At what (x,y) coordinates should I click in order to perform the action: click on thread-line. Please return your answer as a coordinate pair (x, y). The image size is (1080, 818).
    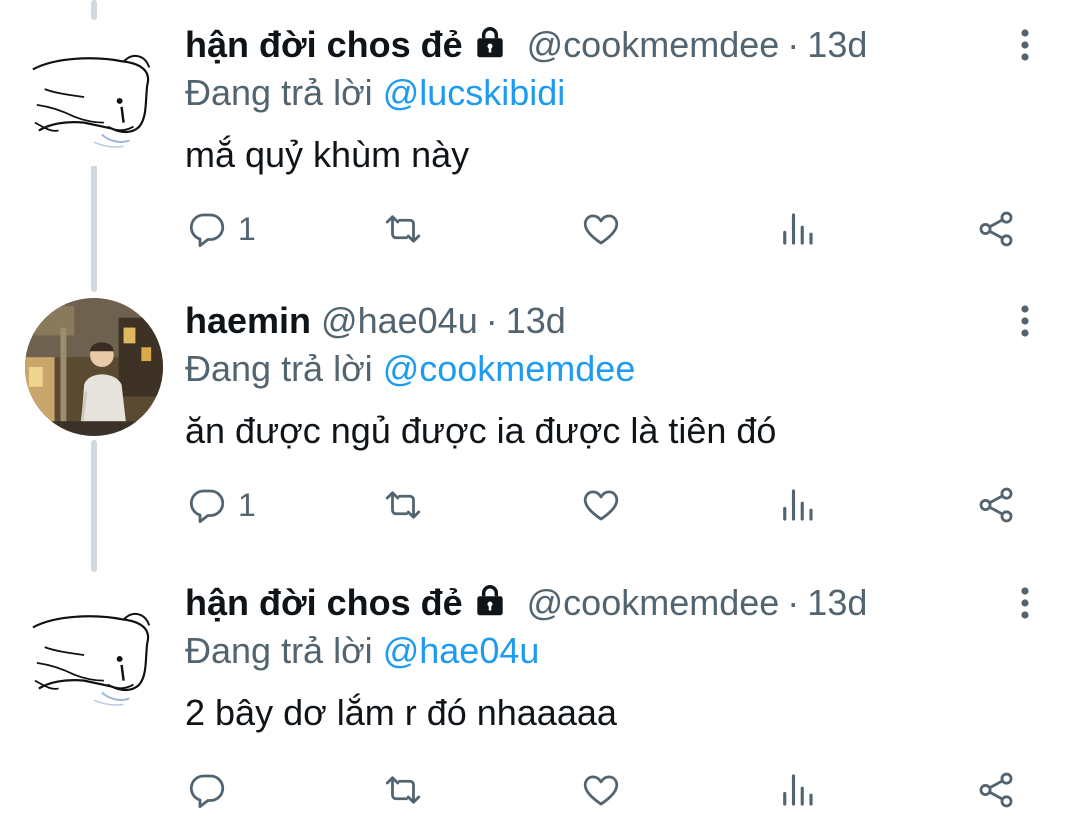
    Looking at the image, I should click on (94, 10).